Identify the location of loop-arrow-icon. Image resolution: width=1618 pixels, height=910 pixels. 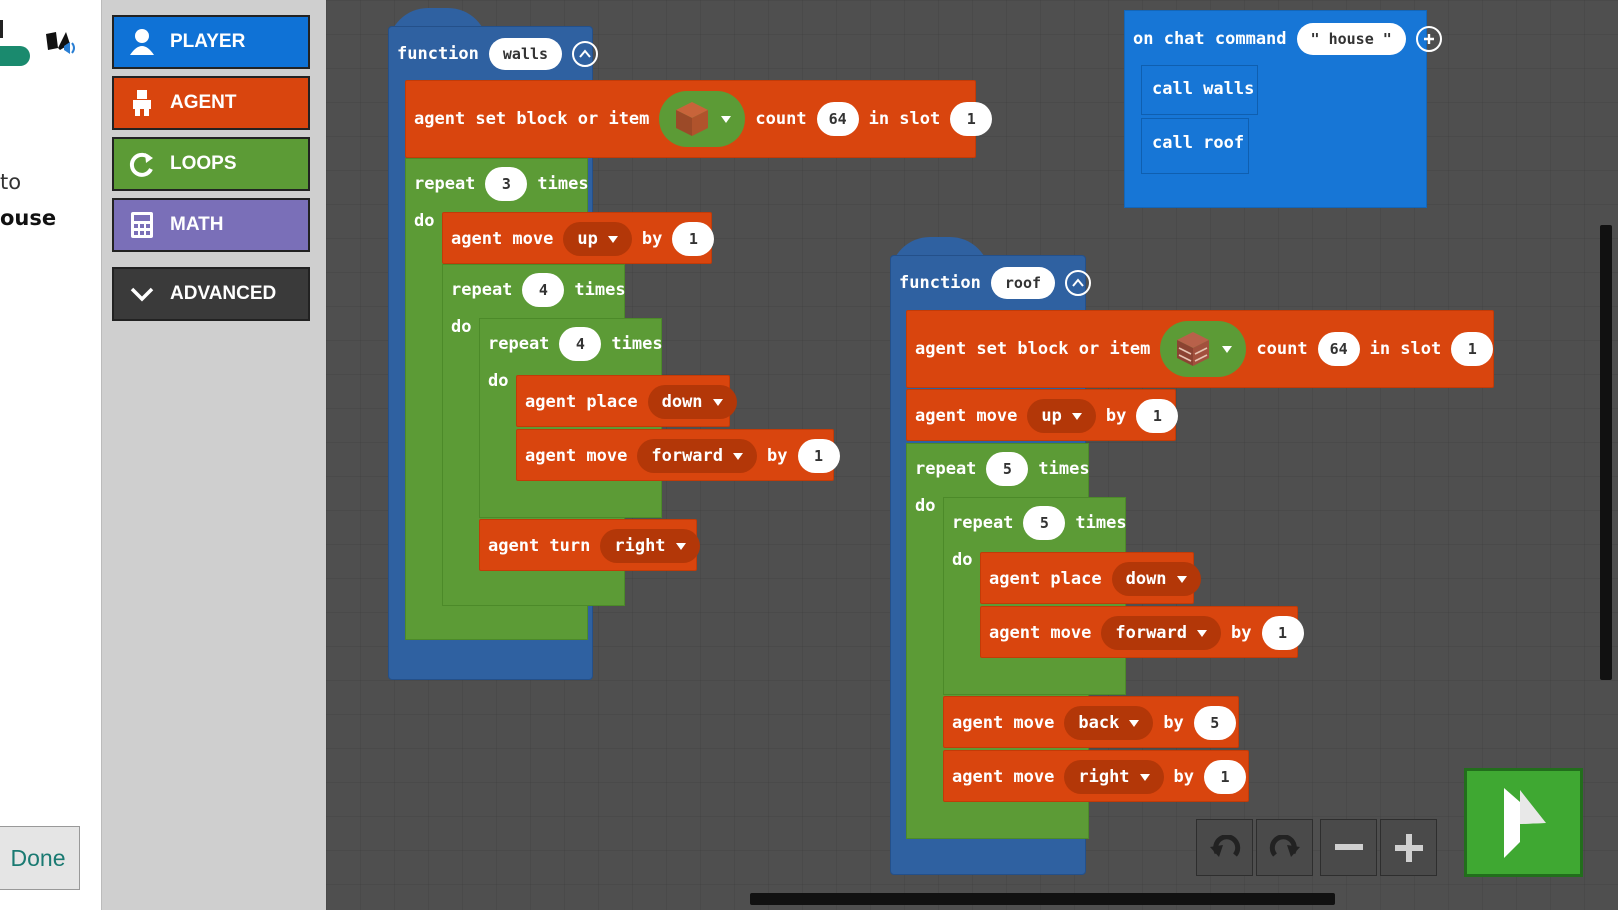
(142, 164).